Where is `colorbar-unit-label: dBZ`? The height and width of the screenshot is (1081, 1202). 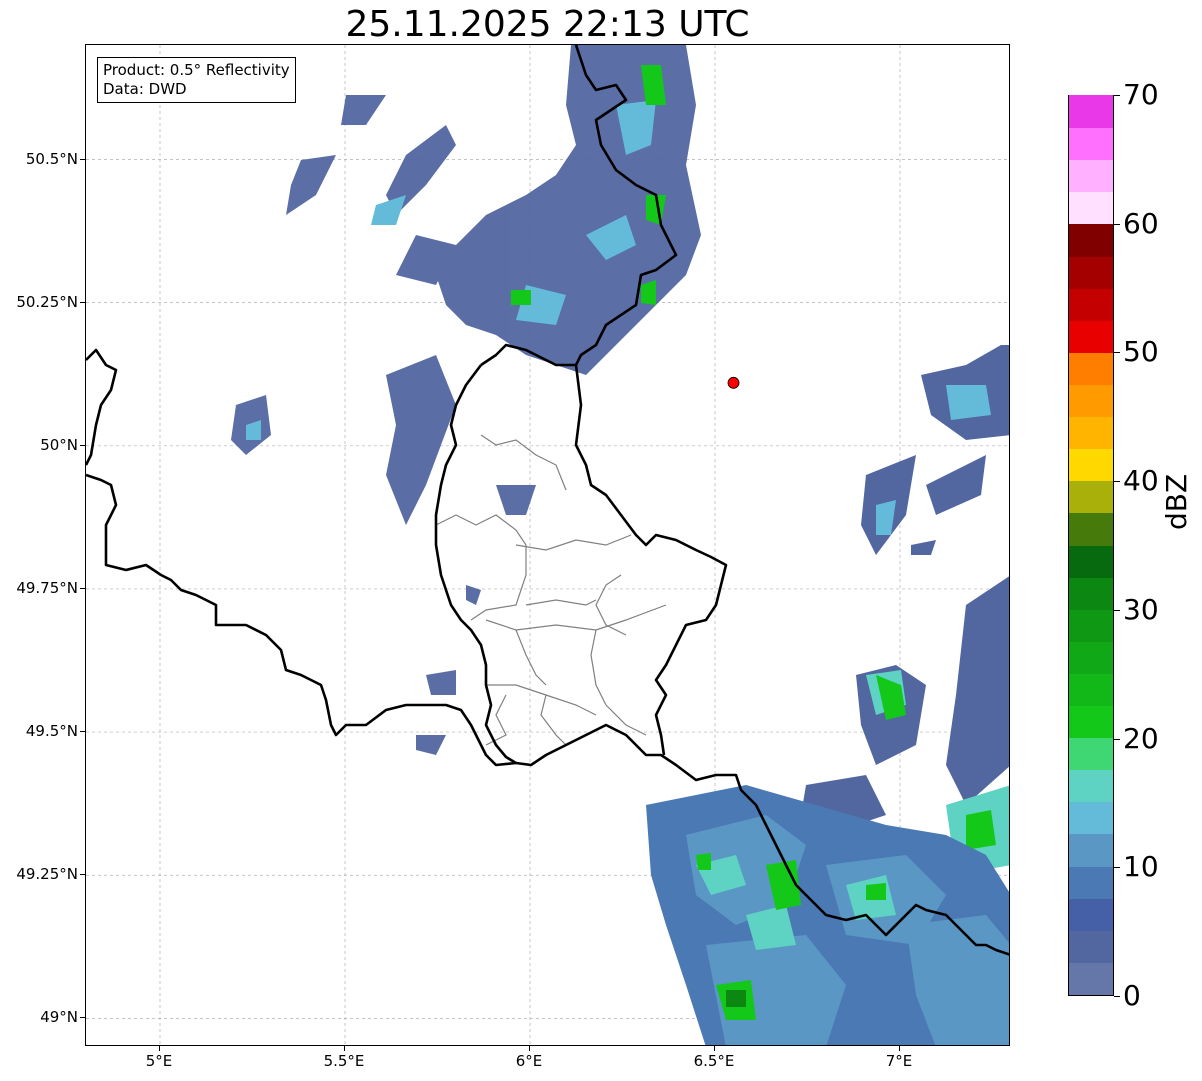
colorbar-unit-label: dBZ is located at coordinates (1176, 501).